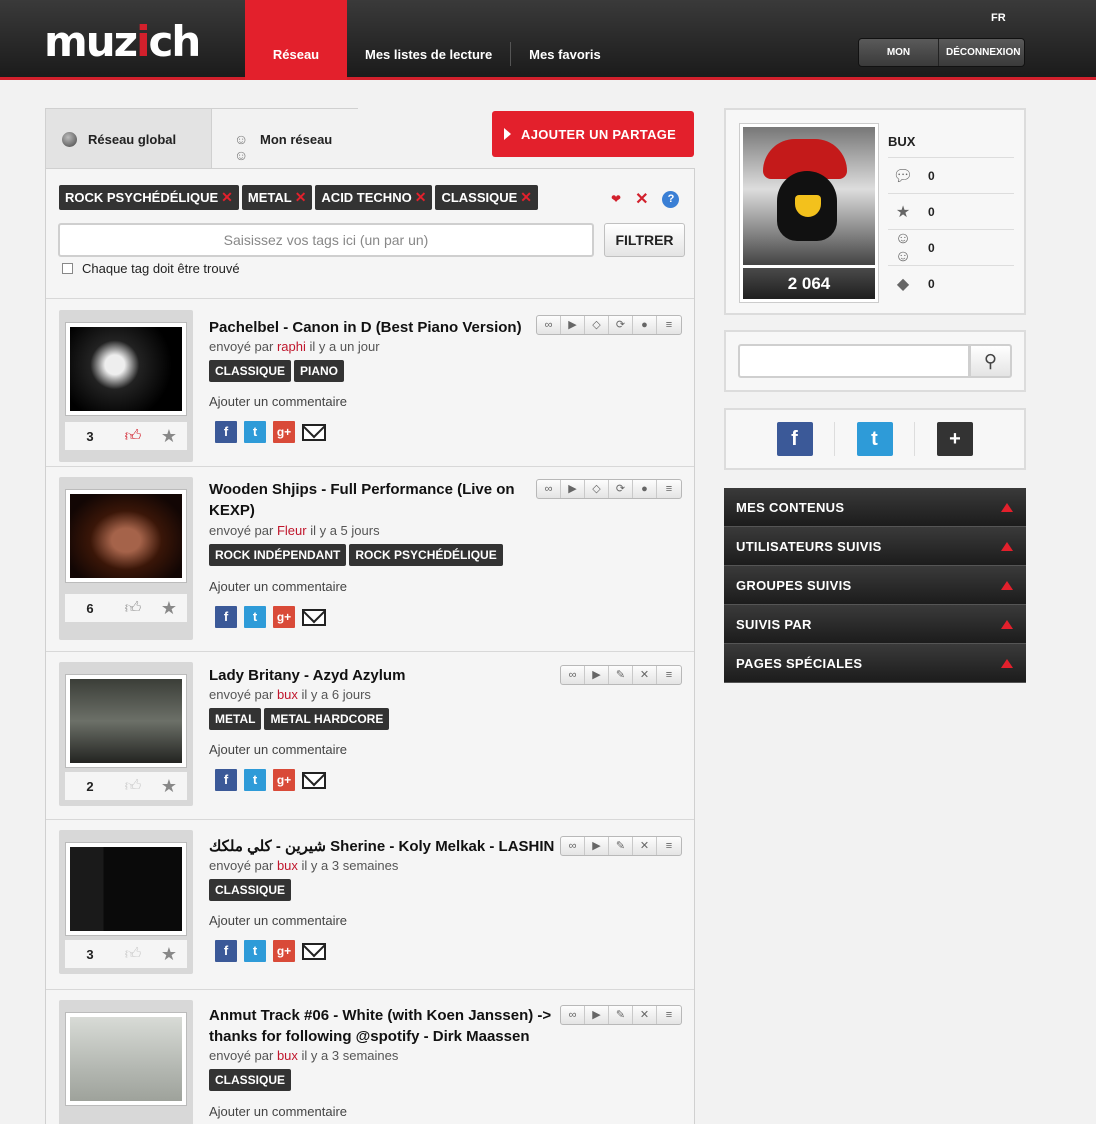 The width and height of the screenshot is (1096, 1124). I want to click on menu-item: UTILISATEURS SUIVIS, so click(875, 546).